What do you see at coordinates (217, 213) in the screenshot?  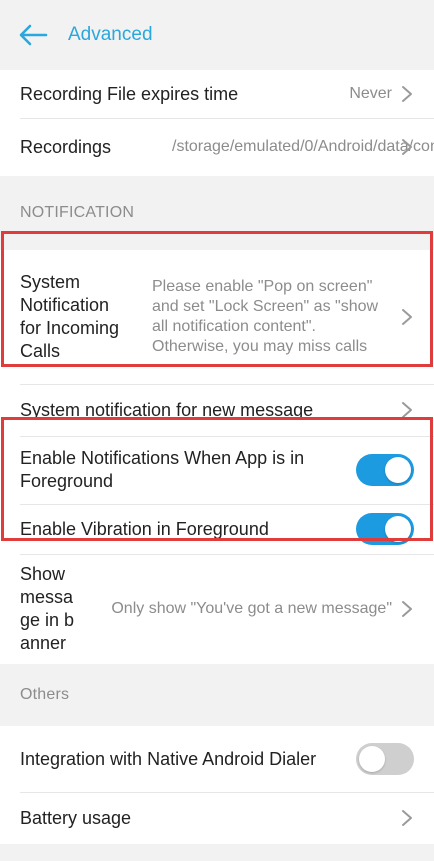 I see `section-title-notification: NOTIFICATION` at bounding box center [217, 213].